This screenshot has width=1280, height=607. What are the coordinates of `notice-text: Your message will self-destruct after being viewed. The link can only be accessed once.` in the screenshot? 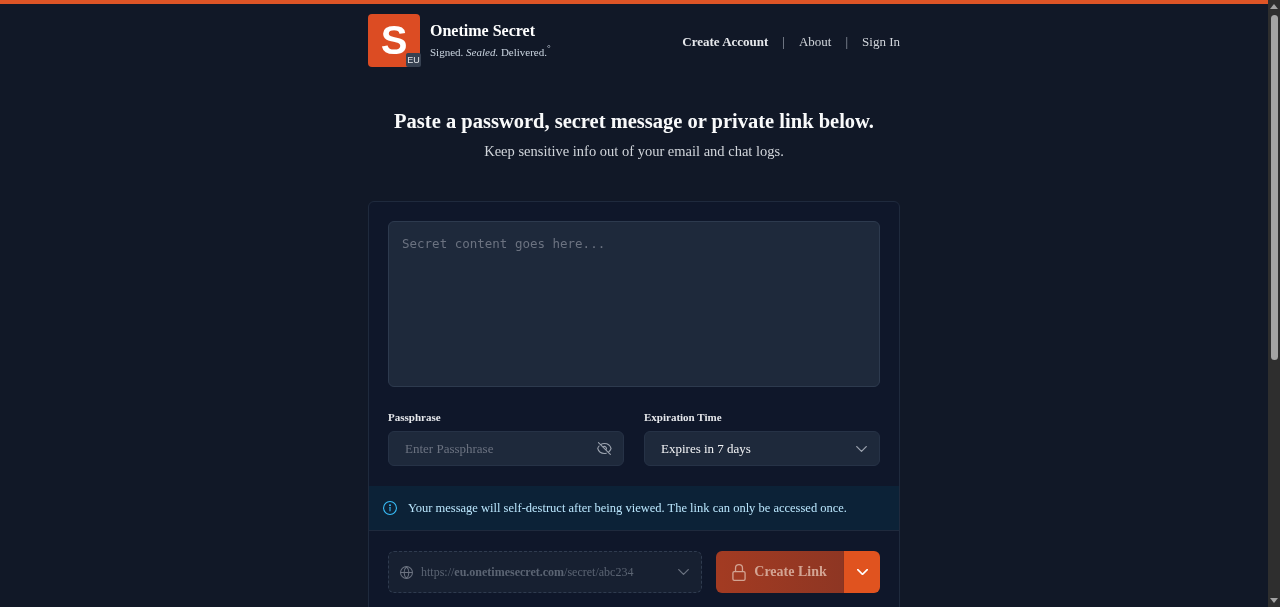 It's located at (627, 508).